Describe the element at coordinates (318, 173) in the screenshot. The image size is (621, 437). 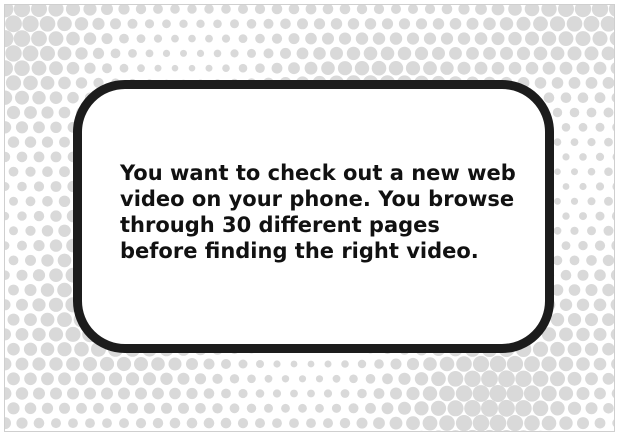
I see `scenario-line-1: You want to check out a new web` at that location.